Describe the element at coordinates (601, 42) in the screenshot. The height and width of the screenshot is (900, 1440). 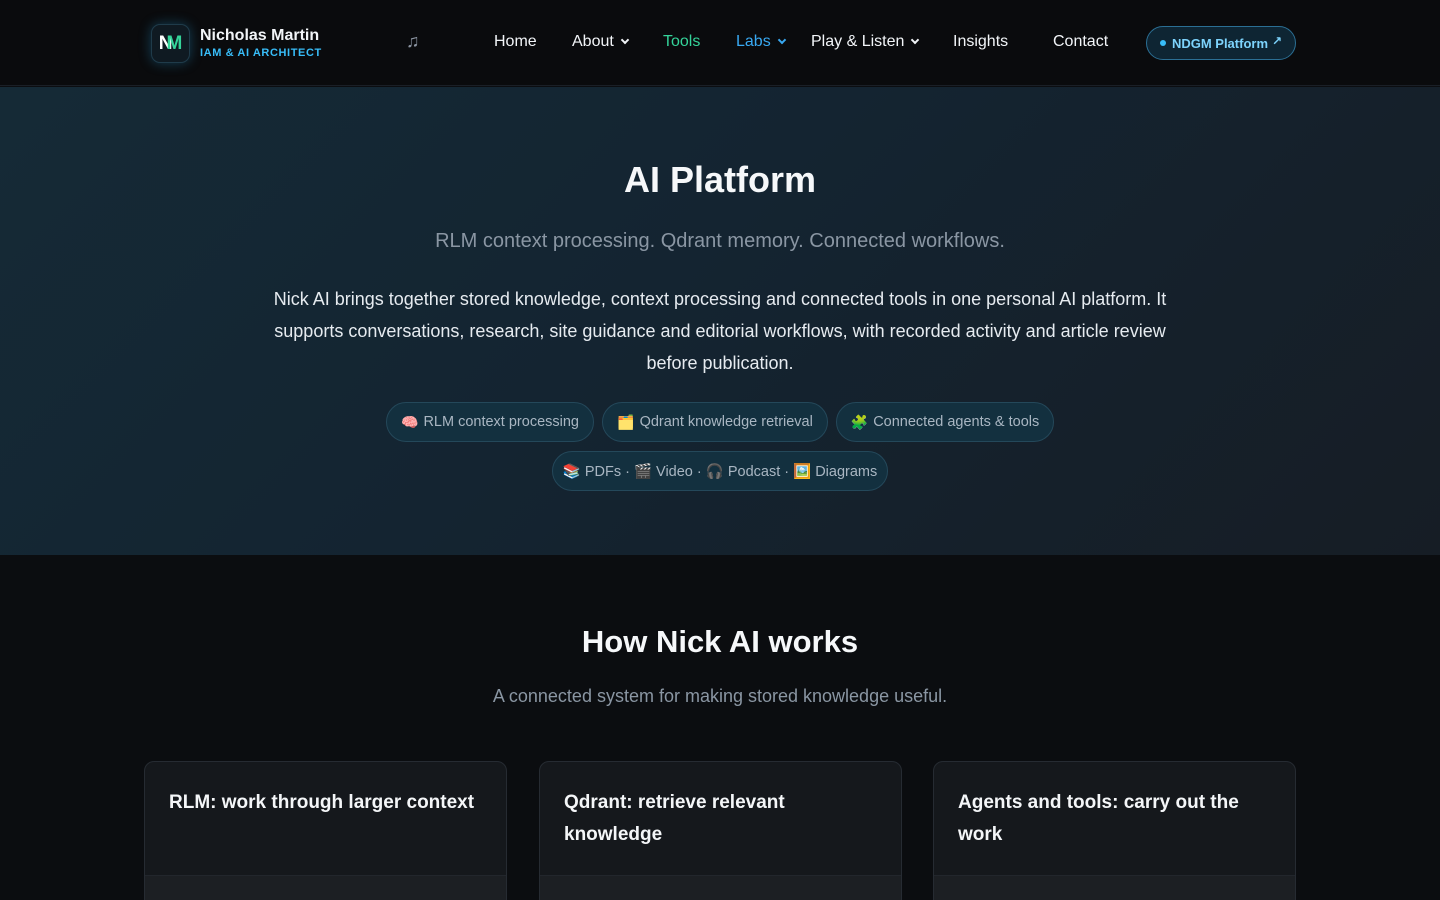
I see `nav-about: About` at that location.